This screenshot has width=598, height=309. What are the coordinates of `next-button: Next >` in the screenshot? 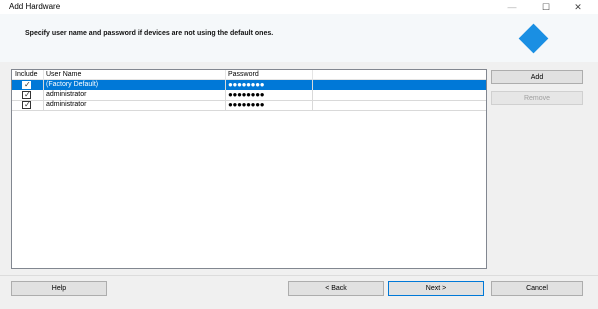 It's located at (436, 288).